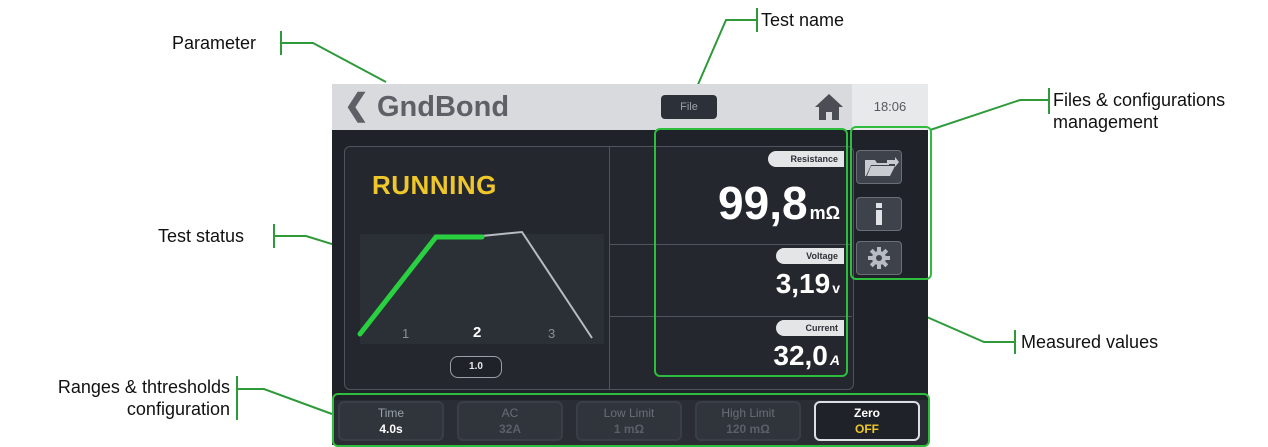  What do you see at coordinates (1139, 100) in the screenshot?
I see `annotation-files-config-1: Files & configurations` at bounding box center [1139, 100].